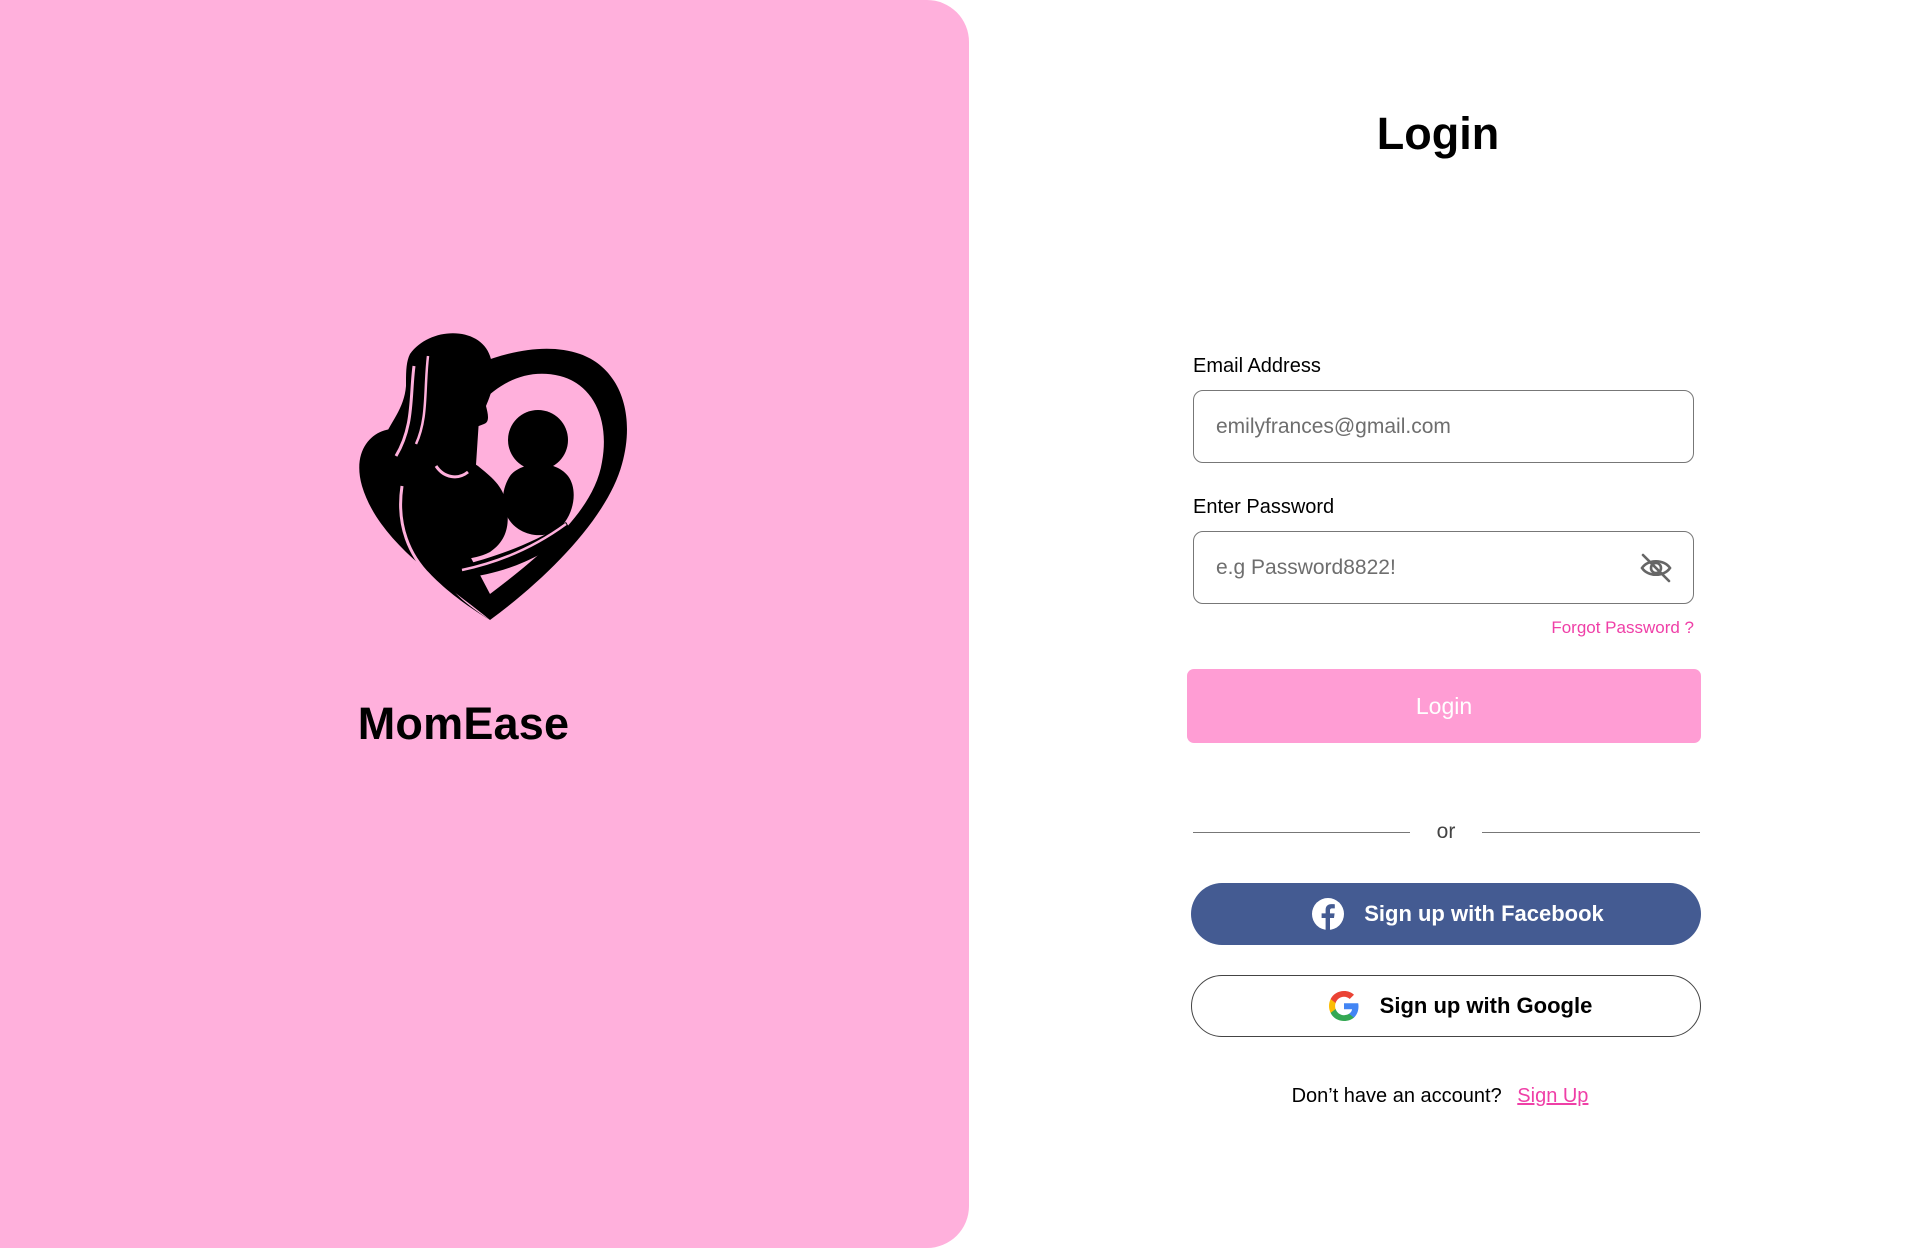 Image resolution: width=1920 pixels, height=1248 pixels. Describe the element at coordinates (1438, 133) in the screenshot. I see `page-title: Login` at that location.